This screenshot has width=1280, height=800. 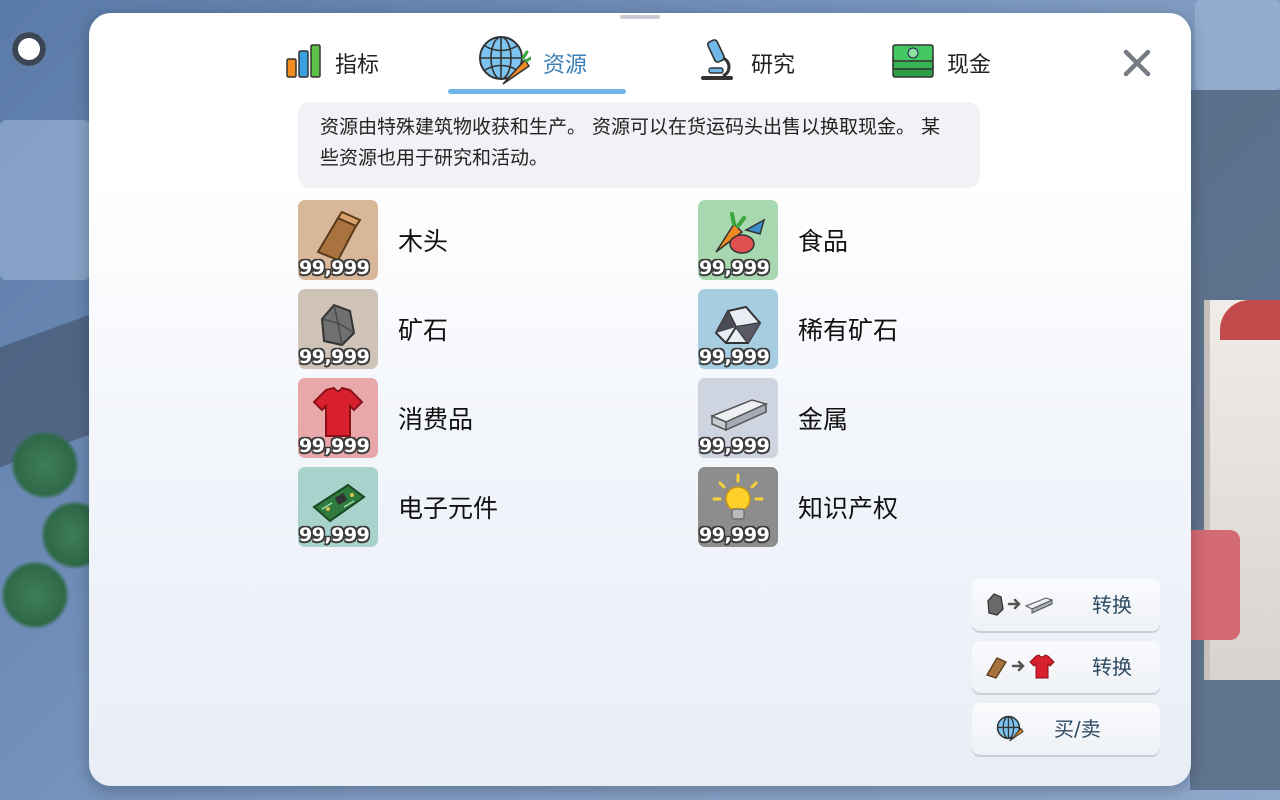 What do you see at coordinates (1066, 605) in the screenshot?
I see `convert-ore-to-metal-button: 转换` at bounding box center [1066, 605].